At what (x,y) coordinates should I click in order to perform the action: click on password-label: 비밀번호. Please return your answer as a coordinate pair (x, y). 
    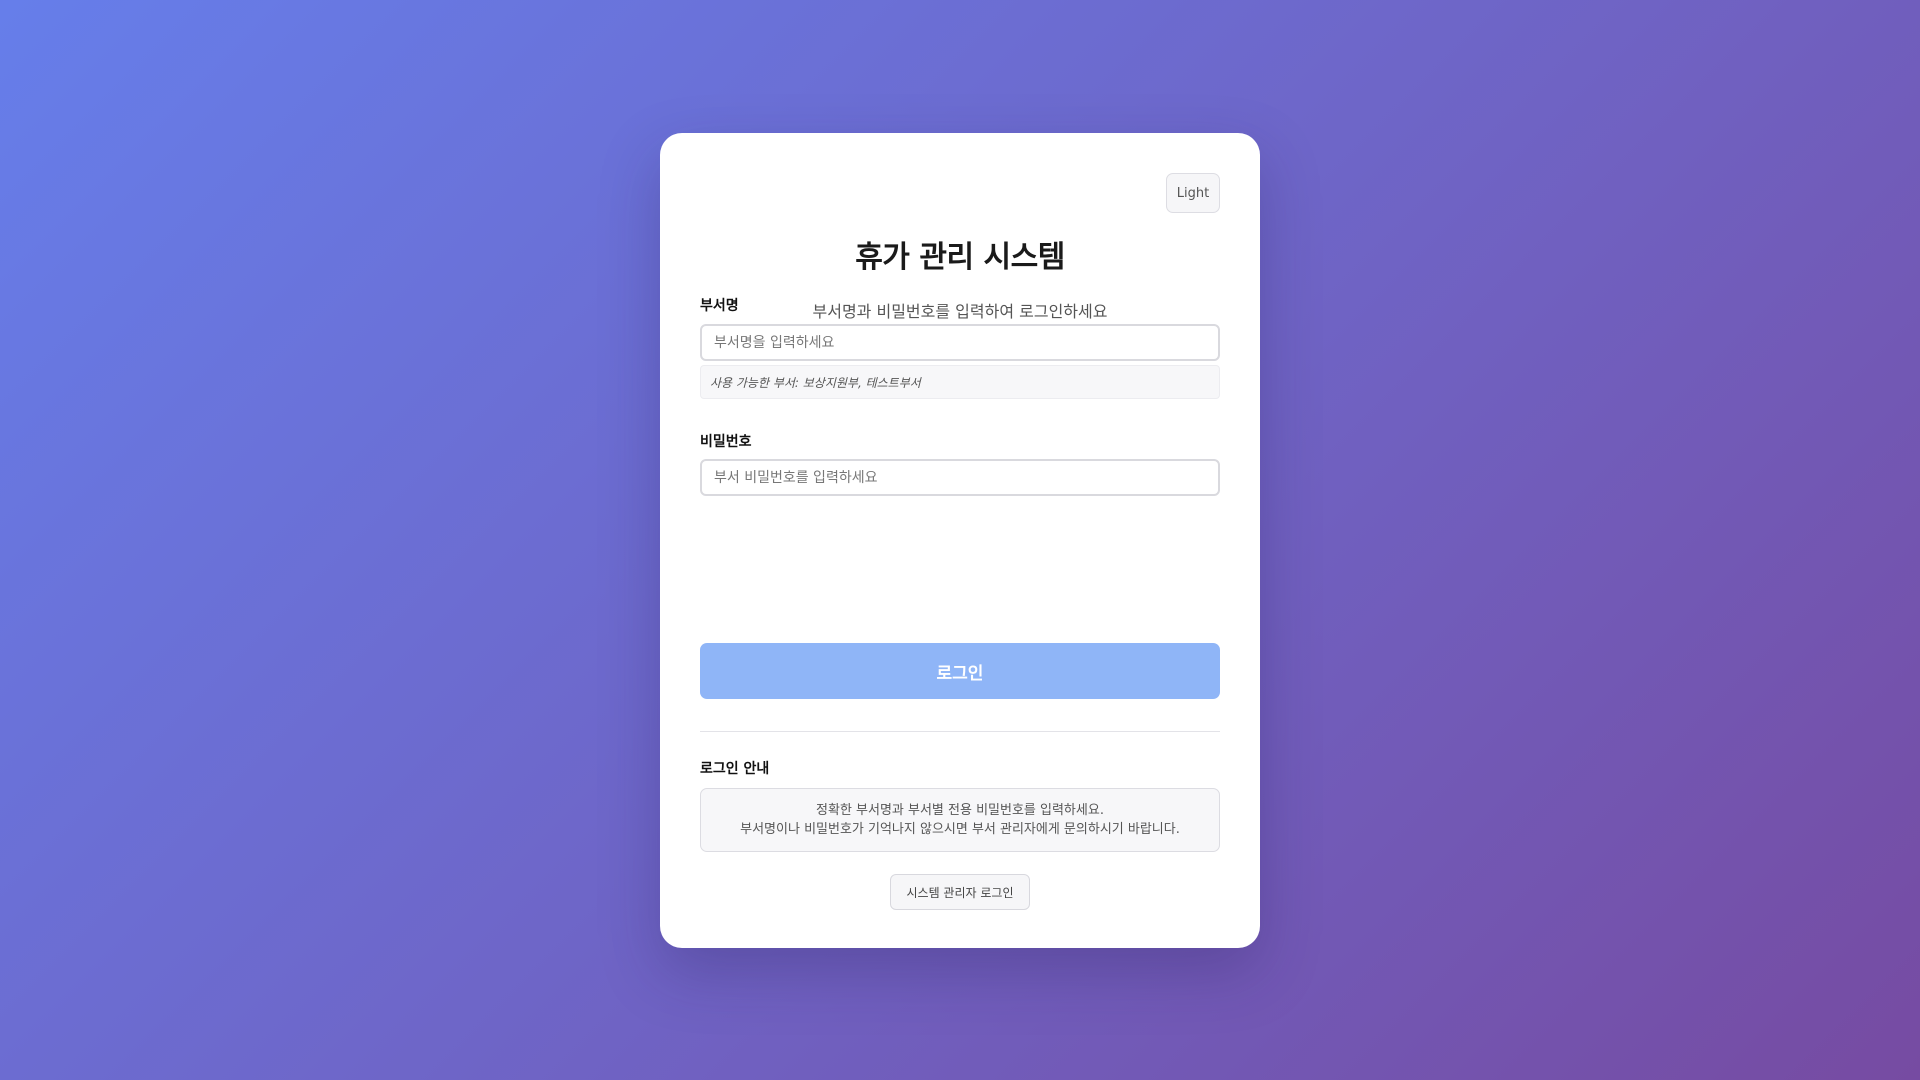
    Looking at the image, I should click on (726, 442).